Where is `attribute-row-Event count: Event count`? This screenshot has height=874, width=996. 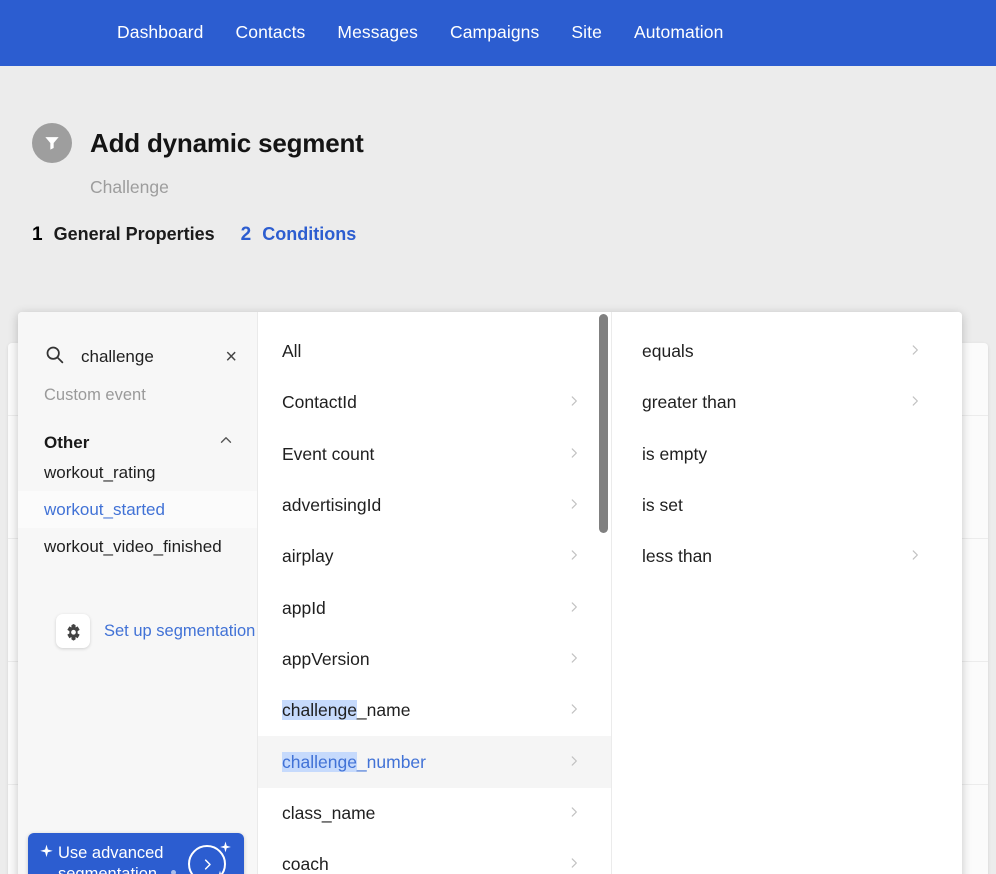
attribute-row-Event count: Event count is located at coordinates (434, 454).